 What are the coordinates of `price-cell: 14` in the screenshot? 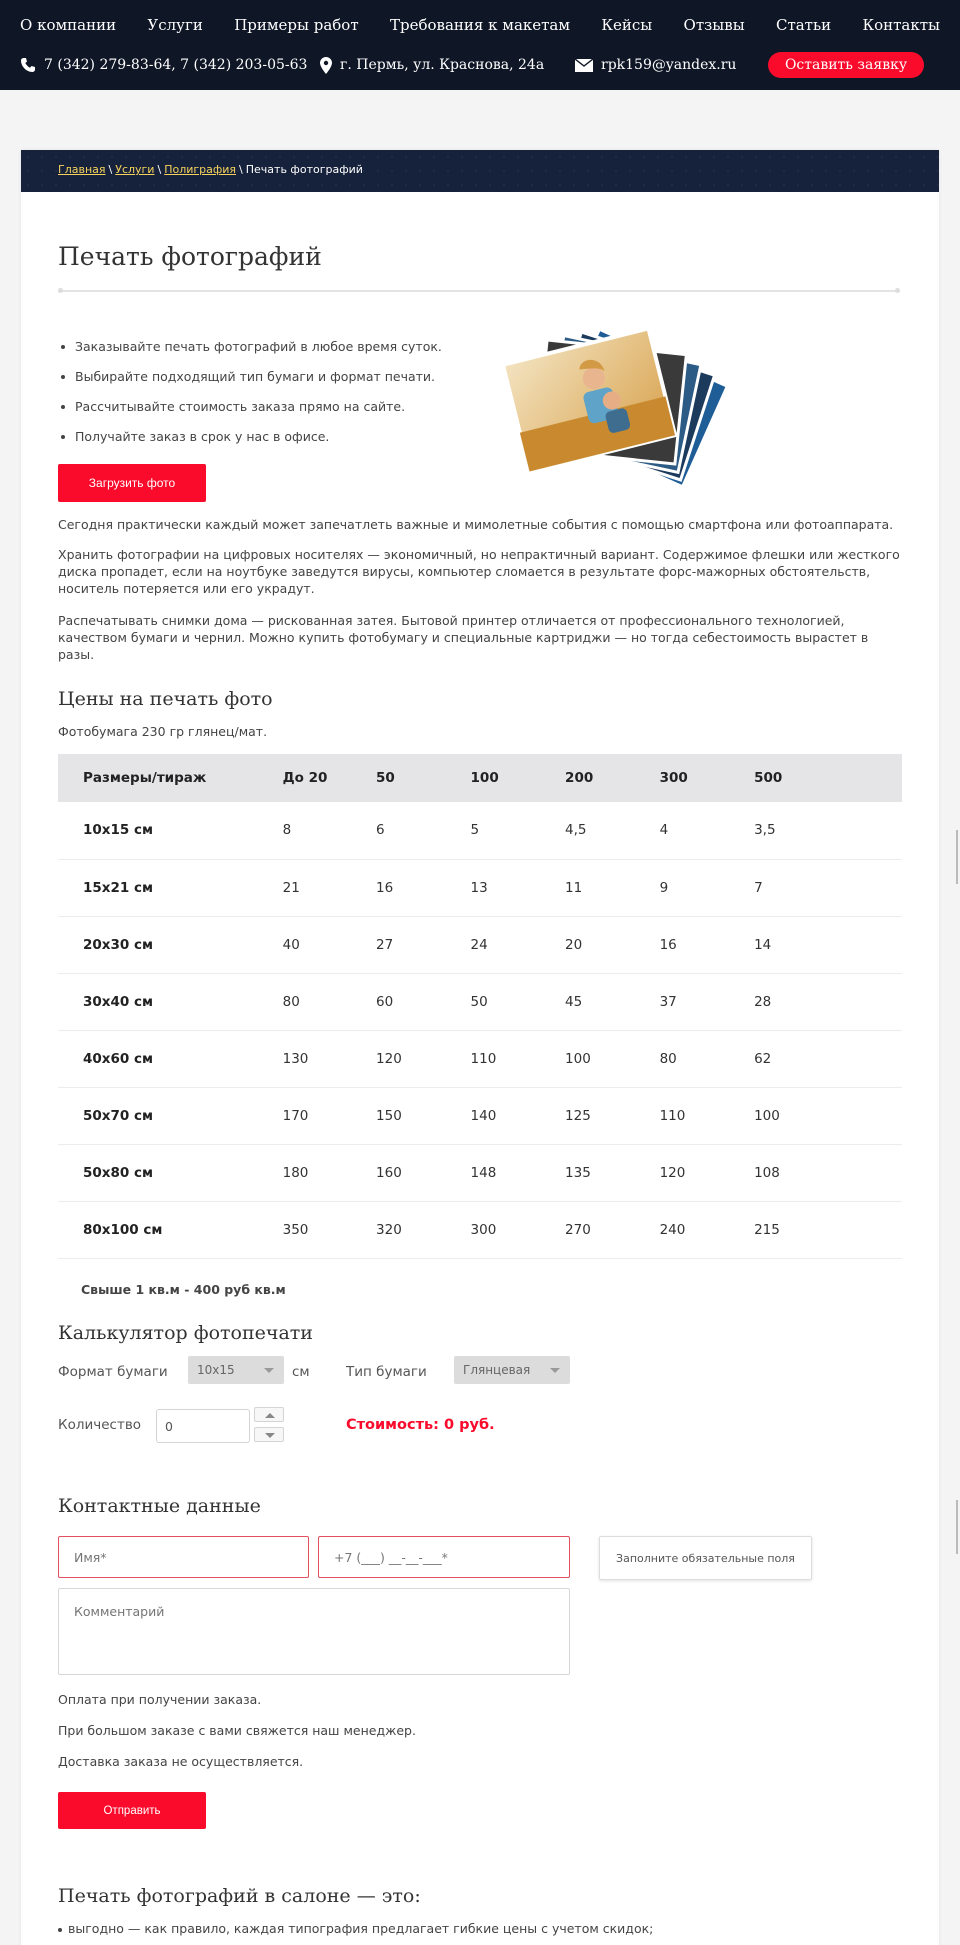 It's located at (828, 945).